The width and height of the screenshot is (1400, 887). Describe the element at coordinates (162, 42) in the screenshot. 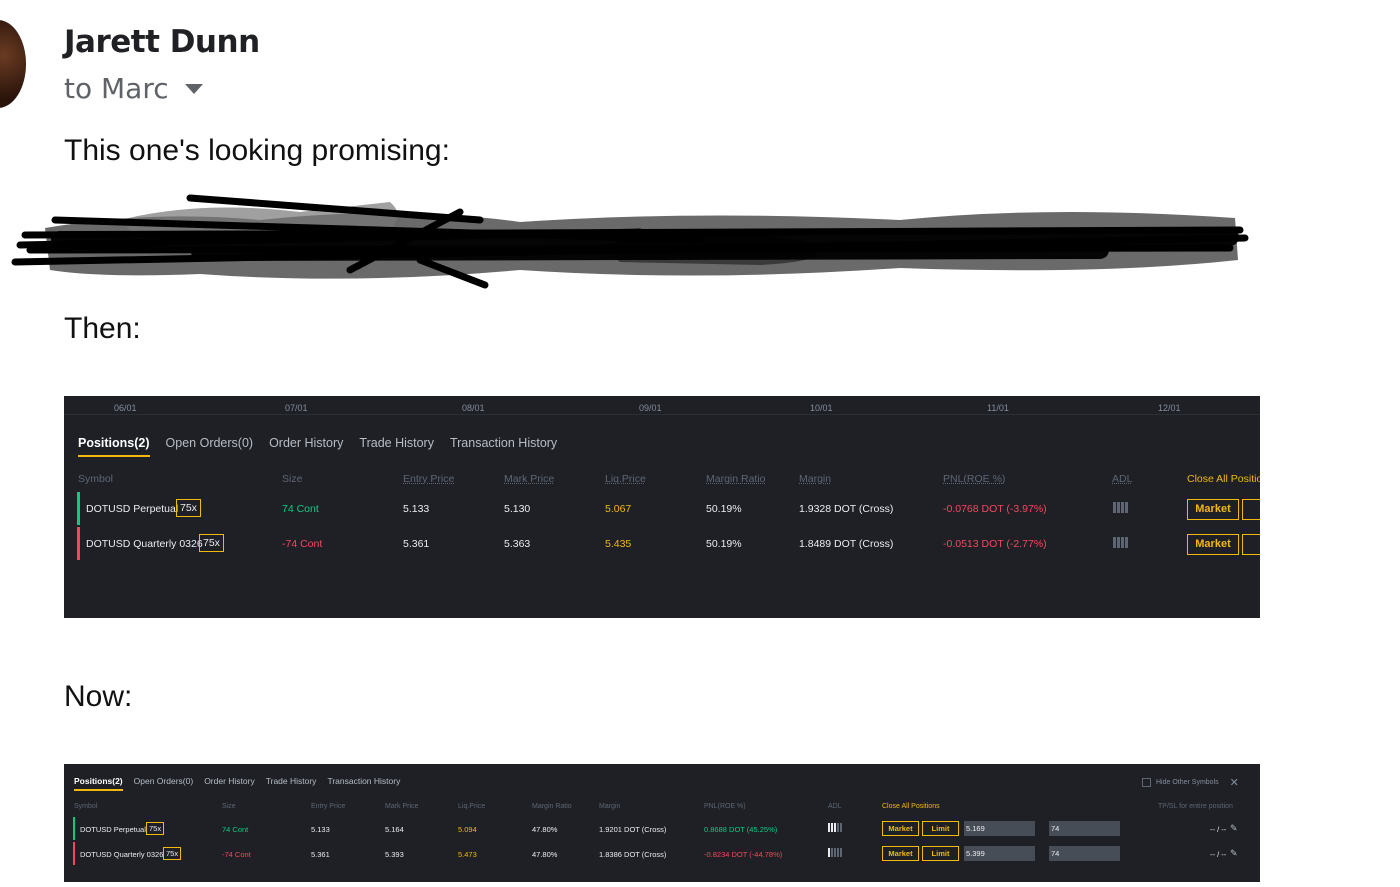

I see `sender-name: Jarett Dunn` at that location.